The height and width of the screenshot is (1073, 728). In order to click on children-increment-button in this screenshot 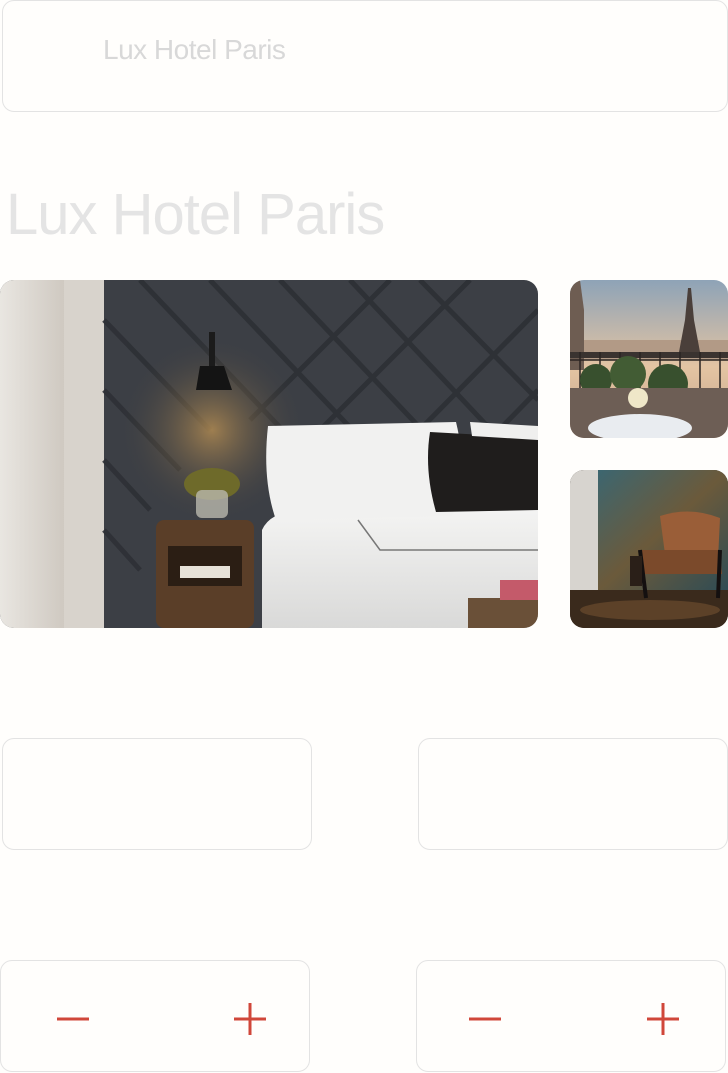, I will do `click(663, 1019)`.